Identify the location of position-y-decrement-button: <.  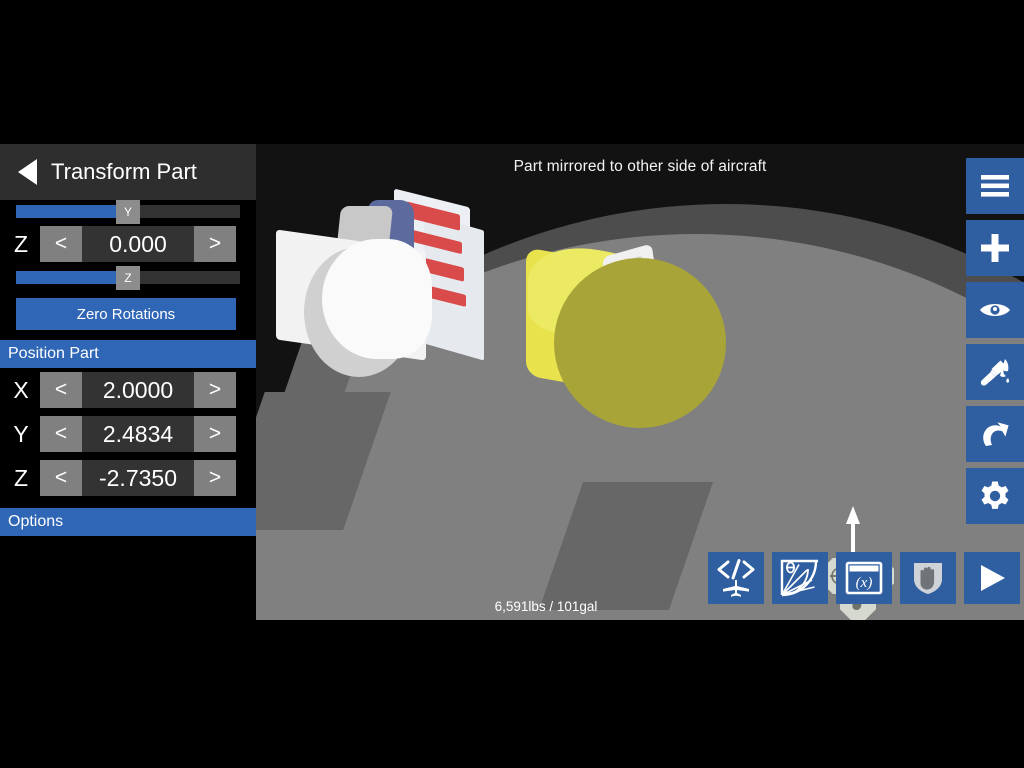
(61, 434).